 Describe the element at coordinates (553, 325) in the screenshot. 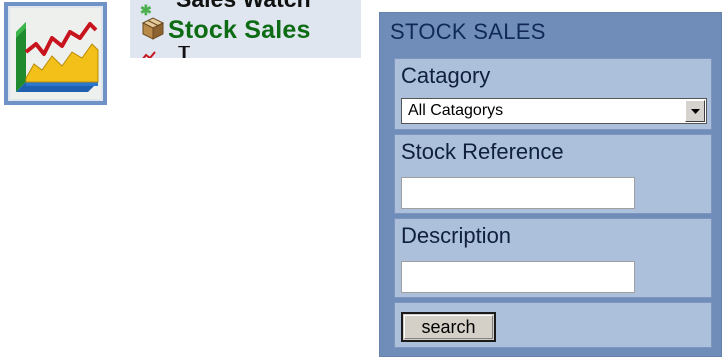

I see `search-button-row: search` at that location.